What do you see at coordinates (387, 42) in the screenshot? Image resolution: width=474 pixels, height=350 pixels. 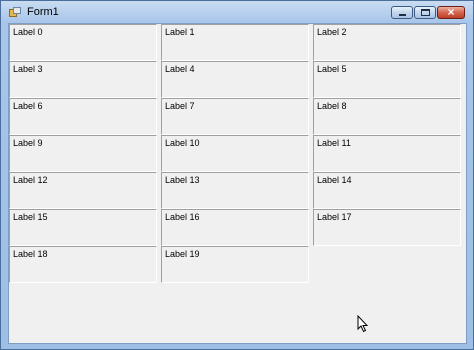 I see `label-2: Label 2` at bounding box center [387, 42].